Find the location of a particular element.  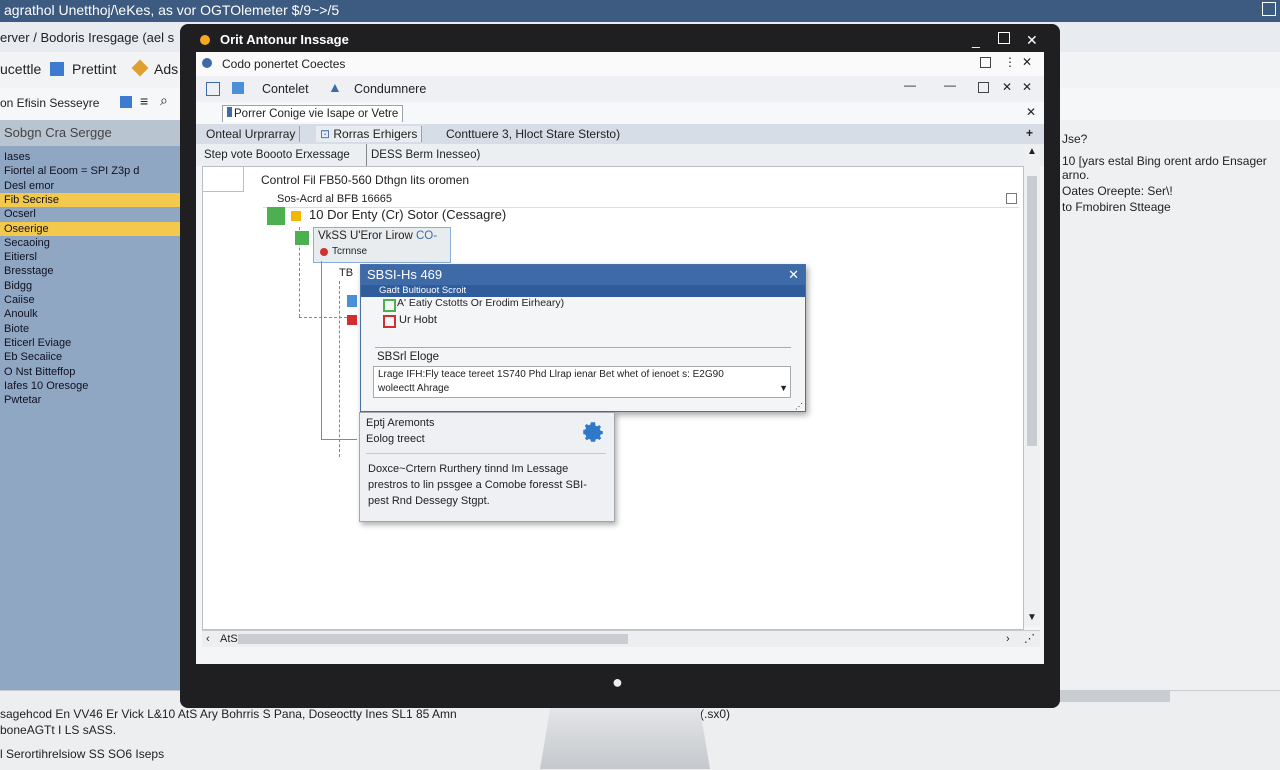

list-icon is located at coordinates (126, 102).